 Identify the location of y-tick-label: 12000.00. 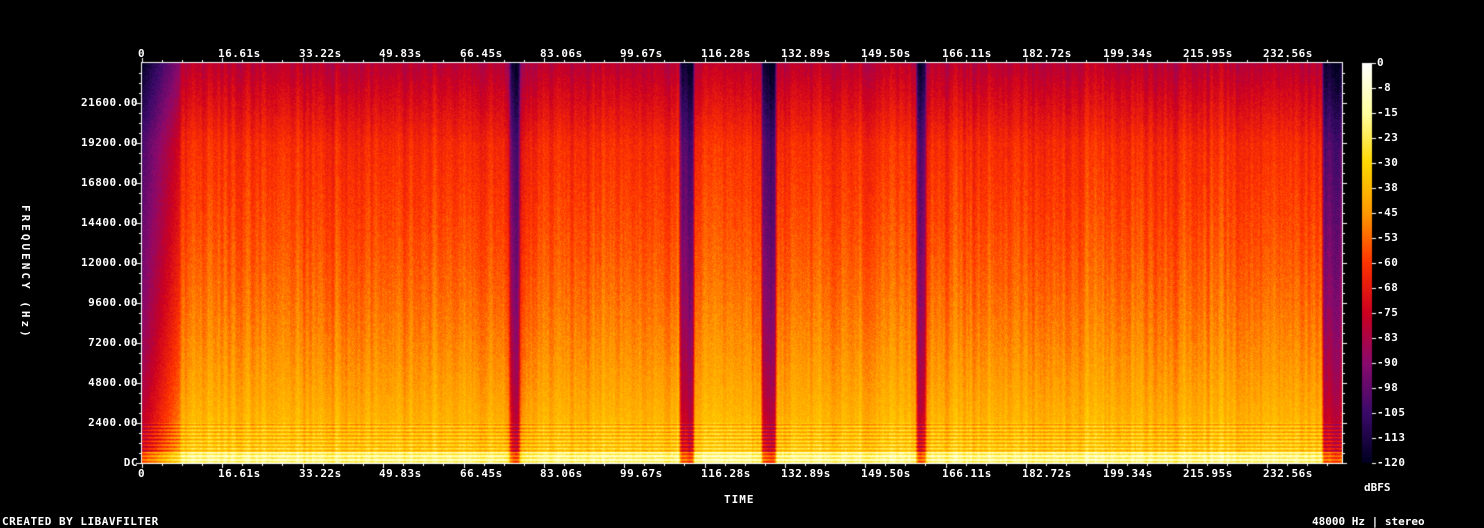
(109, 262).